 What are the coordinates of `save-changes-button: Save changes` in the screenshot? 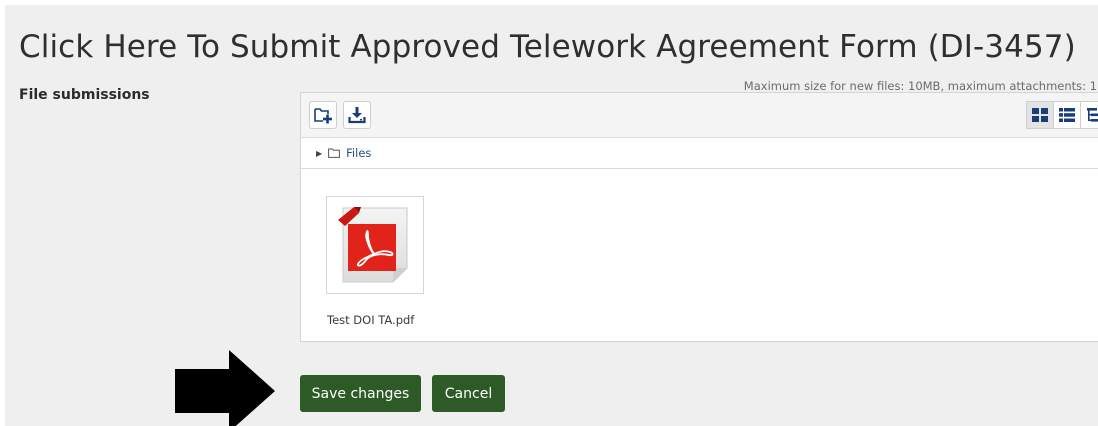 It's located at (360, 393).